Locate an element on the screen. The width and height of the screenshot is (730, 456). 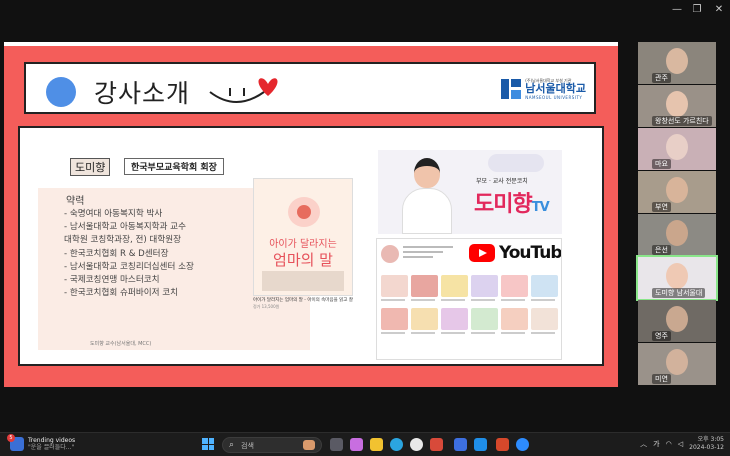
career-item: - 숙명여대 아동복지학 박사 is located at coordinates (113, 214).